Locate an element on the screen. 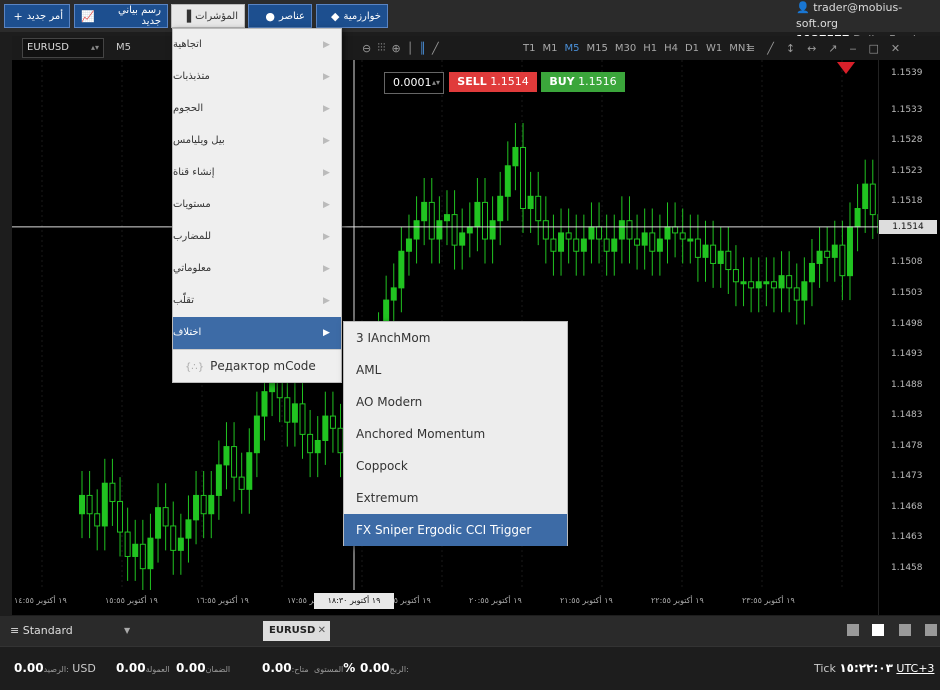 The image size is (940, 690). indicators-button: المؤشرات ▐ is located at coordinates (208, 16).